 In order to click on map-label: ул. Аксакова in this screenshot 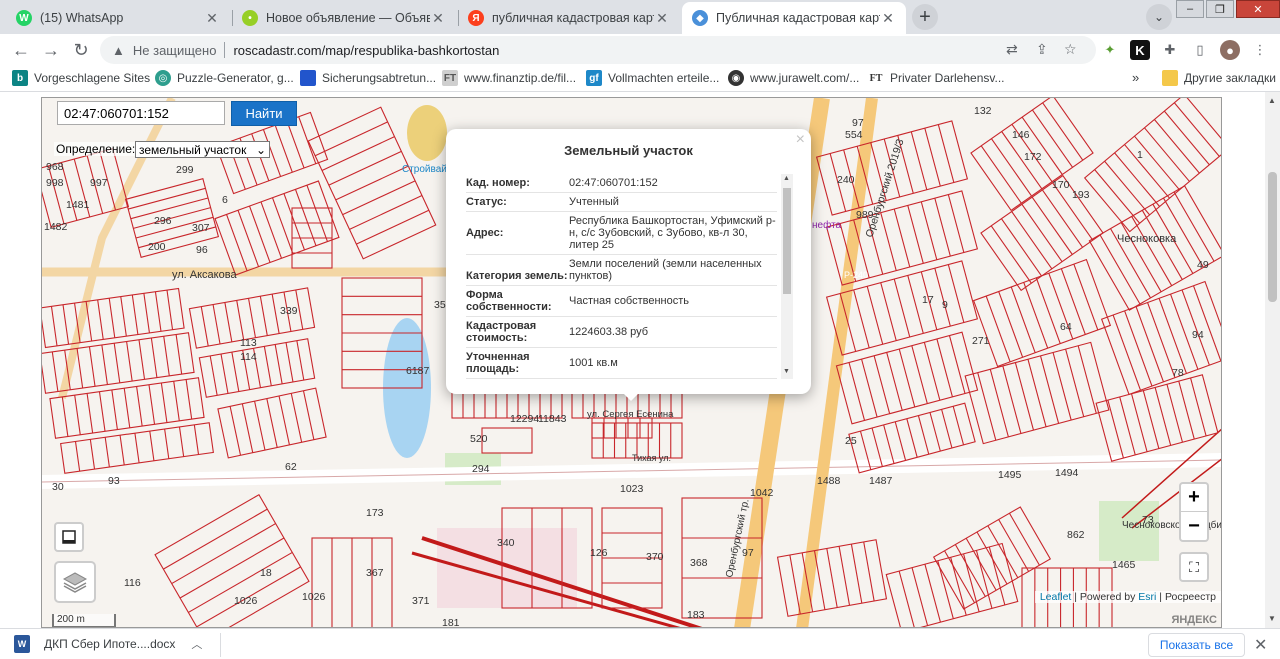, I will do `click(204, 275)`.